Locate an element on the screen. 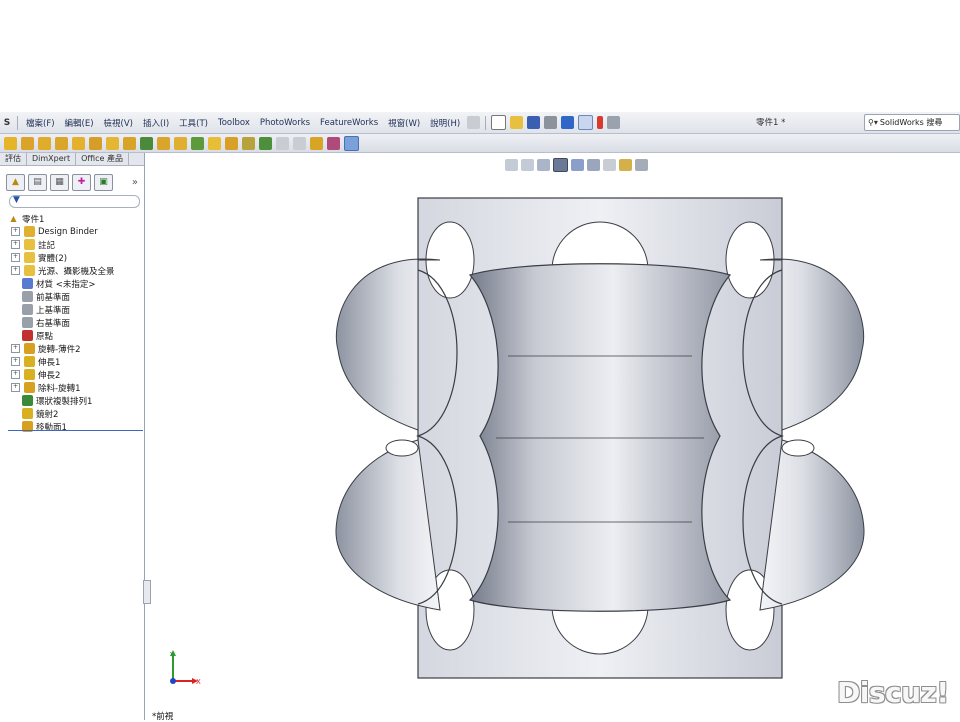 The height and width of the screenshot is (722, 960). feature-manager-tab: ▲ is located at coordinates (15, 182).